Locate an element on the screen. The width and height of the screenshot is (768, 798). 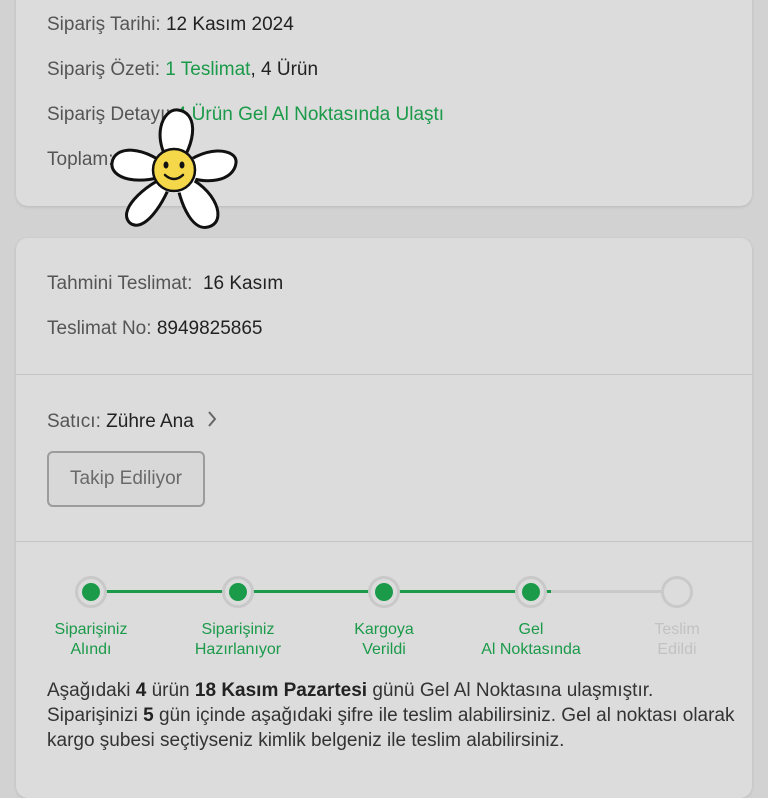
step-label-shipped: Kargoya Verildi is located at coordinates (384, 639).